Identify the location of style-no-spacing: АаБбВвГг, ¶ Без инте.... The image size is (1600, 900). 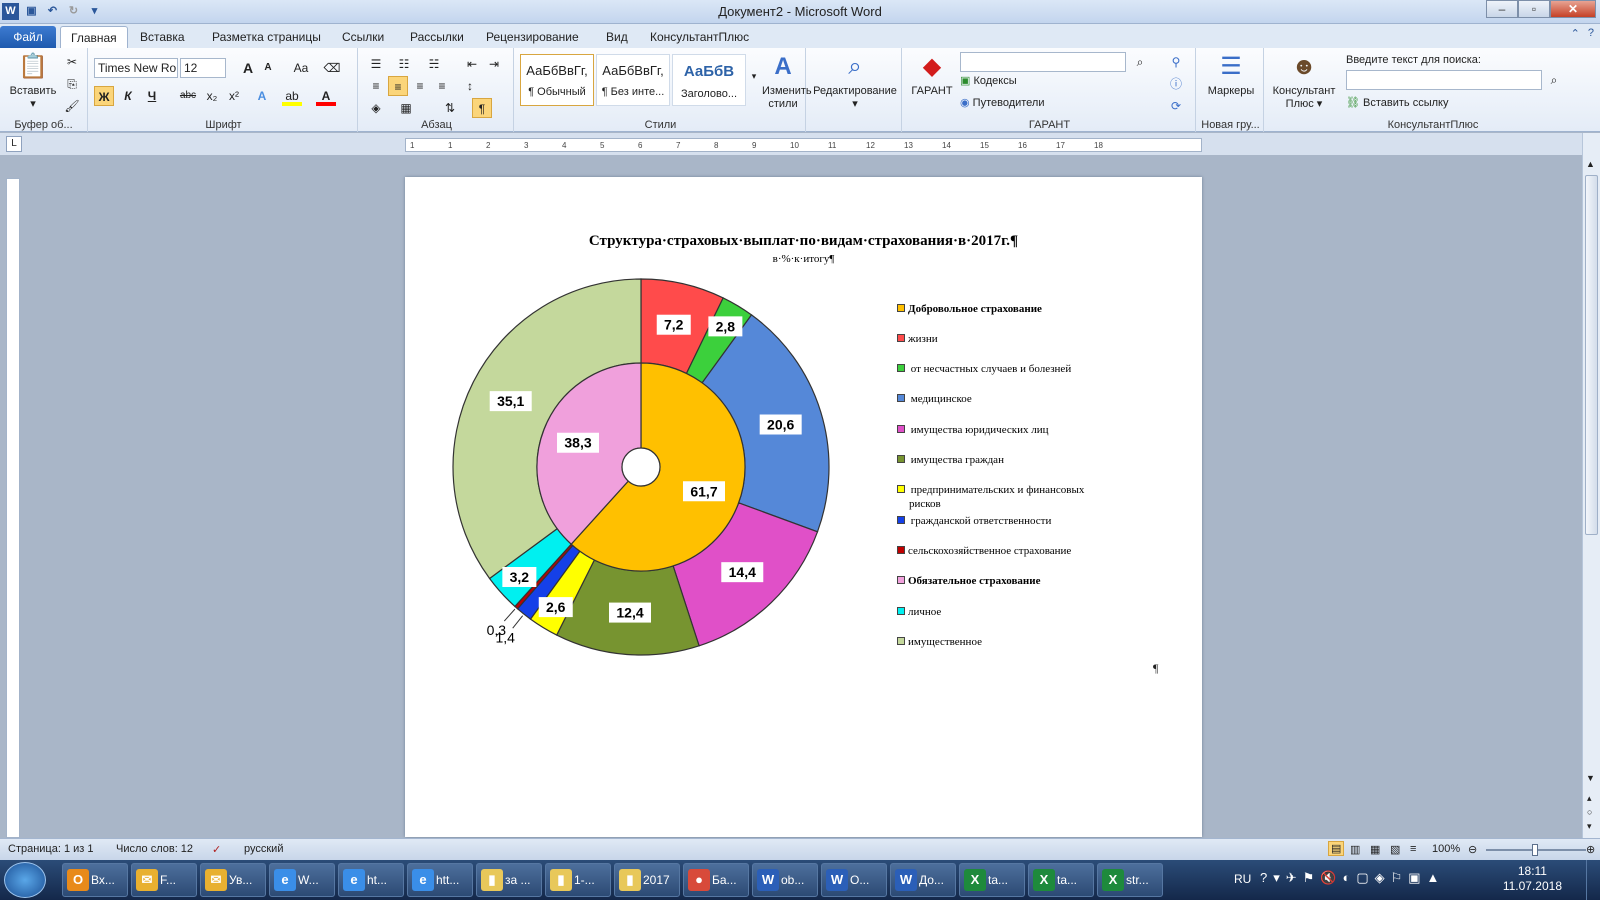
(633, 80).